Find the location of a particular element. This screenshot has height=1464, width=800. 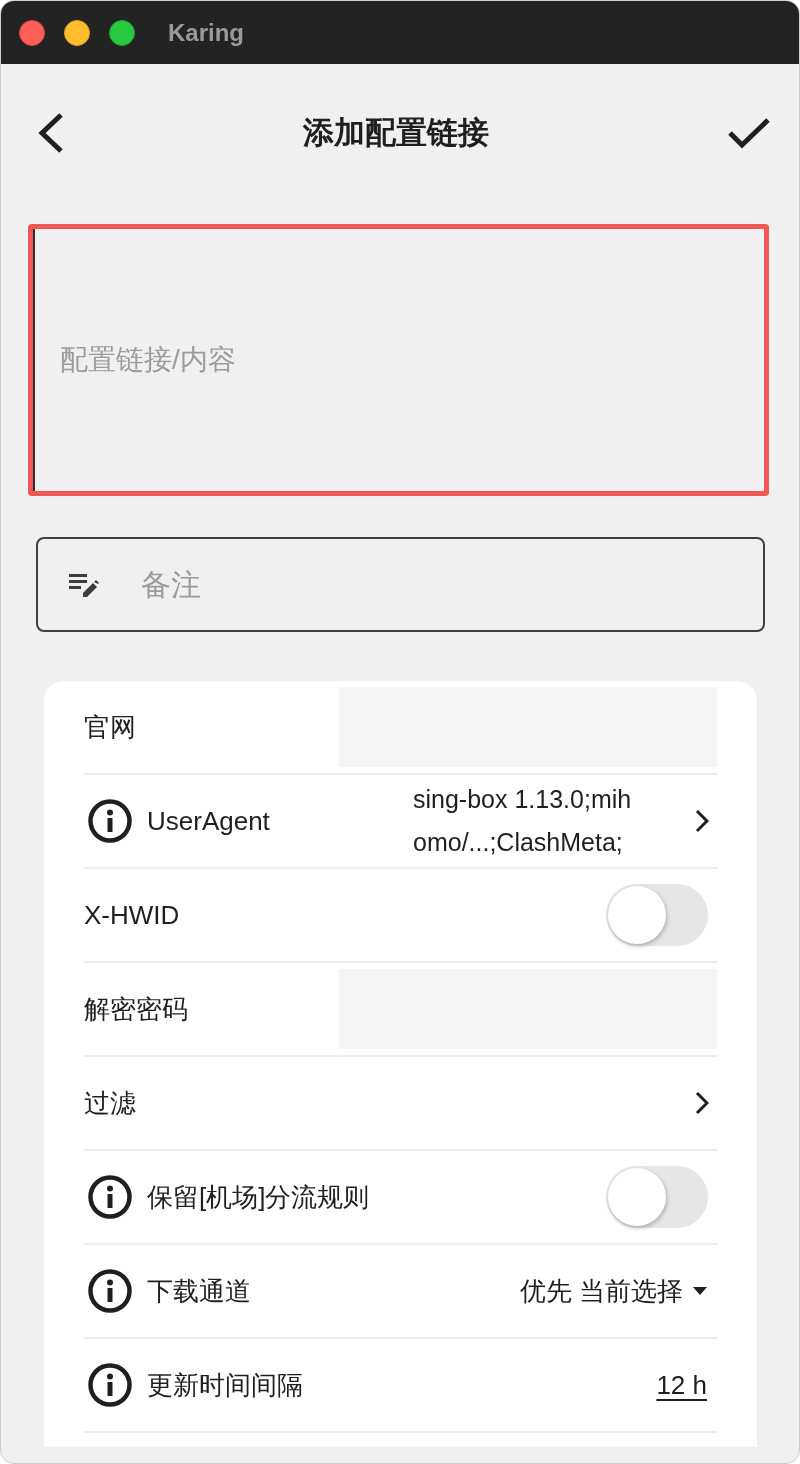

dropdown-button: 优先 当前选择 is located at coordinates (618, 1291).